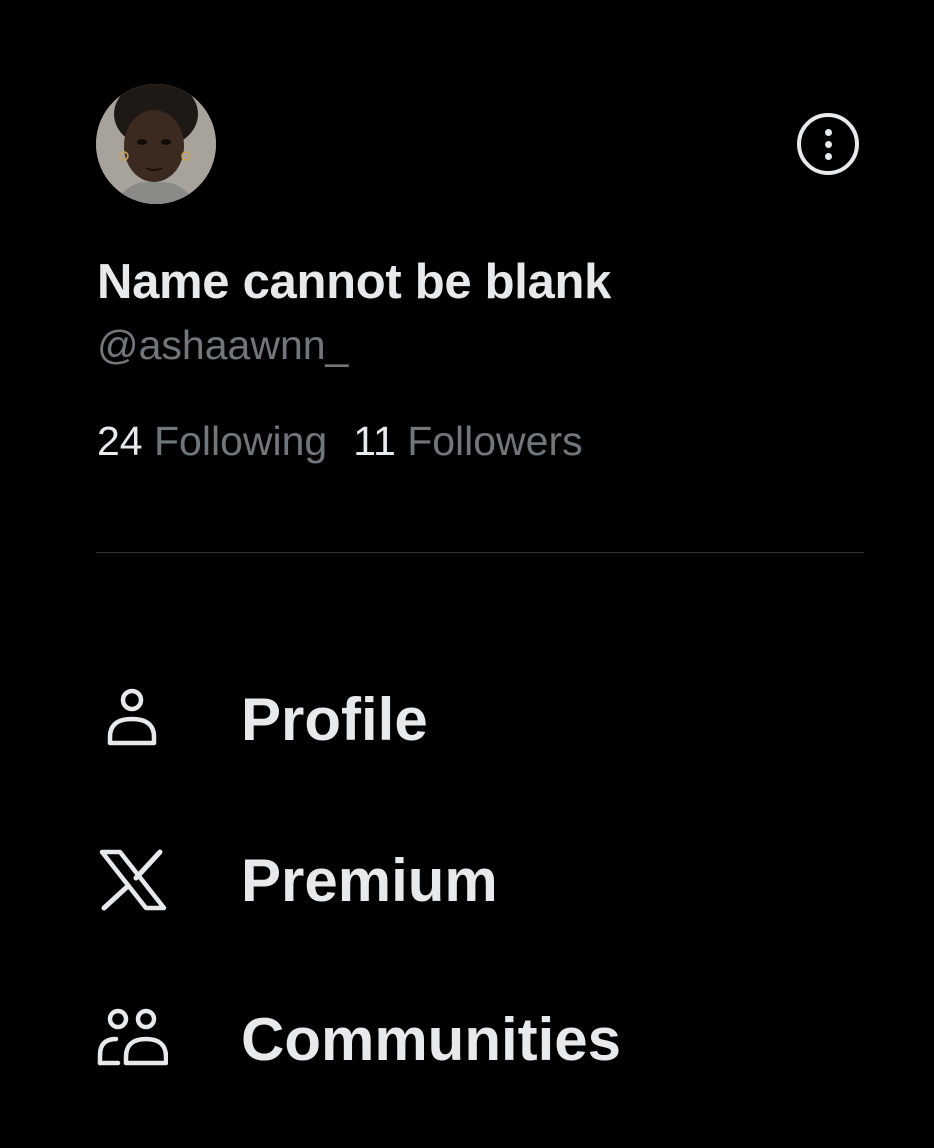 The image size is (934, 1148). I want to click on following-count: 24, so click(120, 441).